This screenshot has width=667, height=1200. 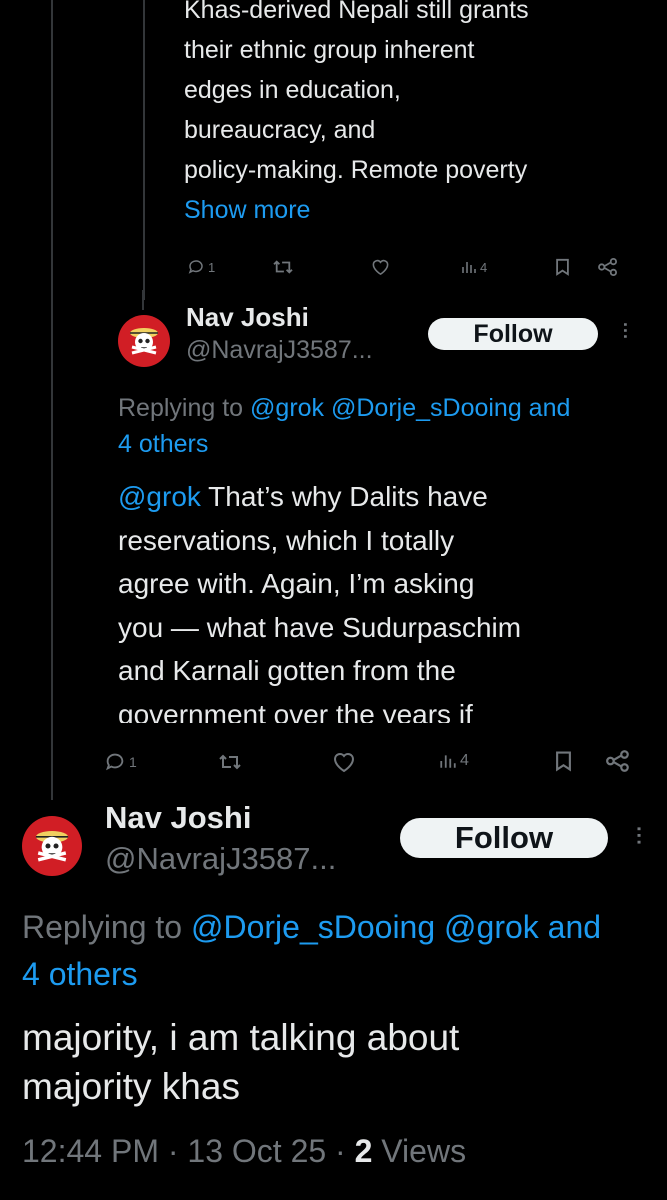 What do you see at coordinates (356, 12) in the screenshot?
I see `tweet-1-line: Khas-derived Nepali still grants` at bounding box center [356, 12].